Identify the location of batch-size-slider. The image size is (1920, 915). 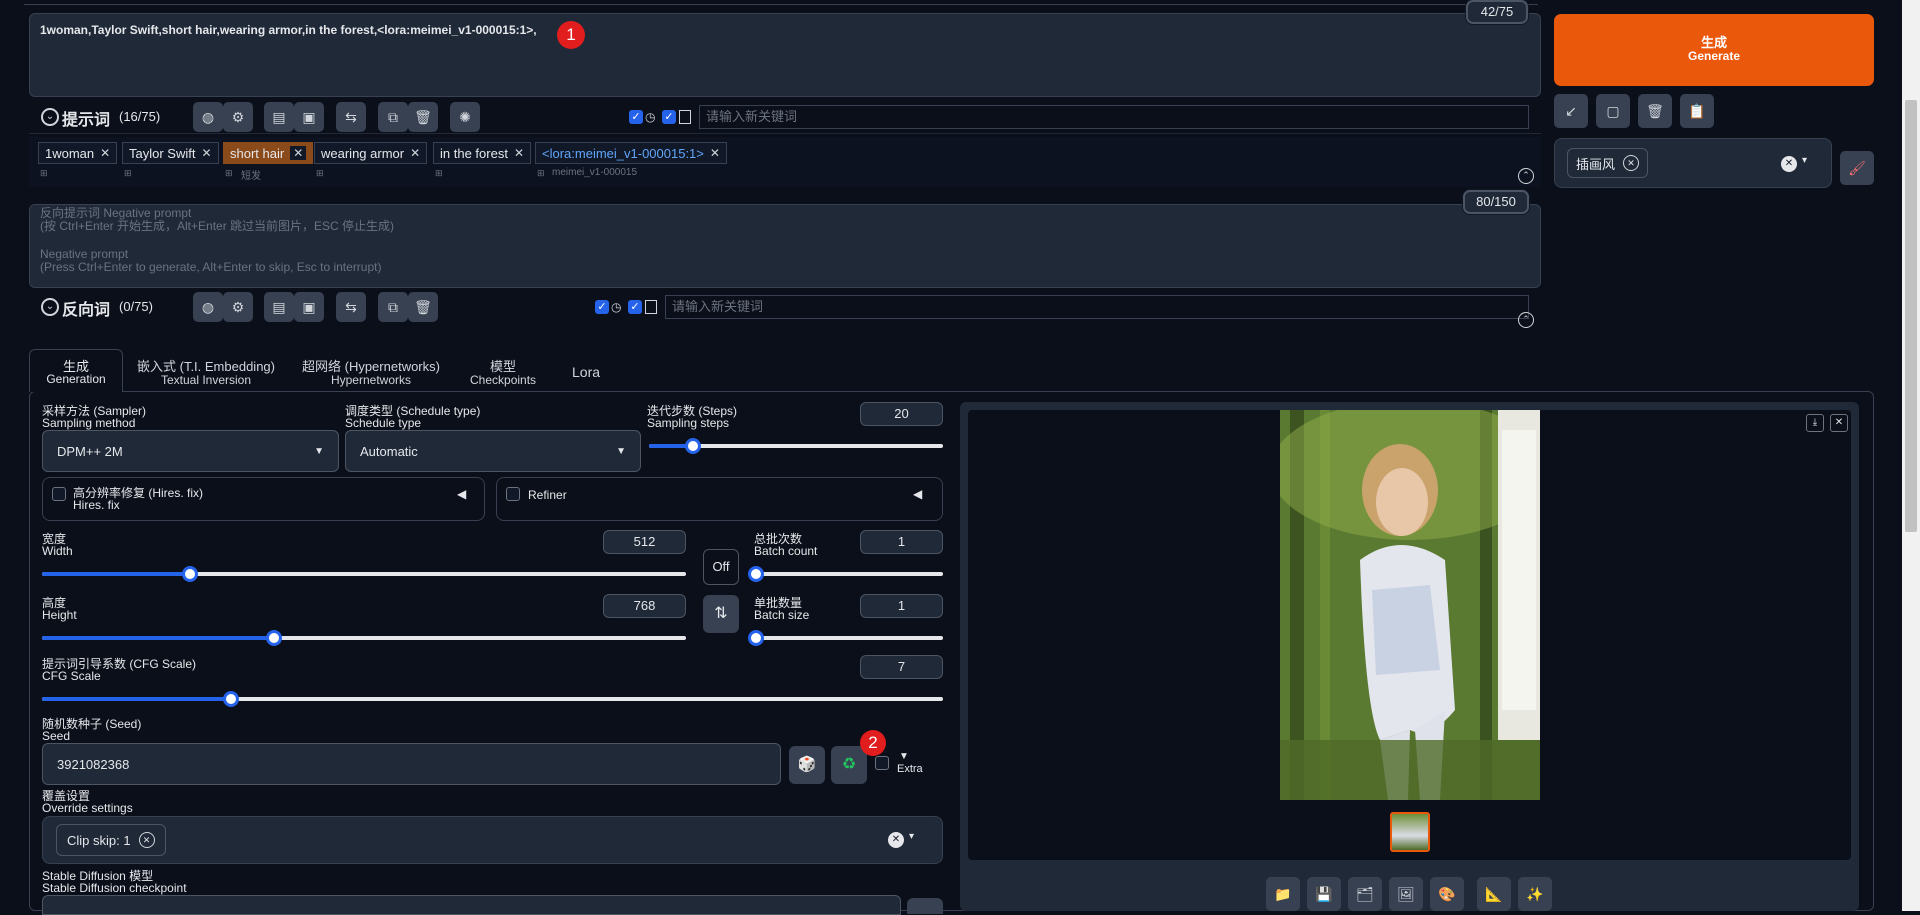
(845, 638).